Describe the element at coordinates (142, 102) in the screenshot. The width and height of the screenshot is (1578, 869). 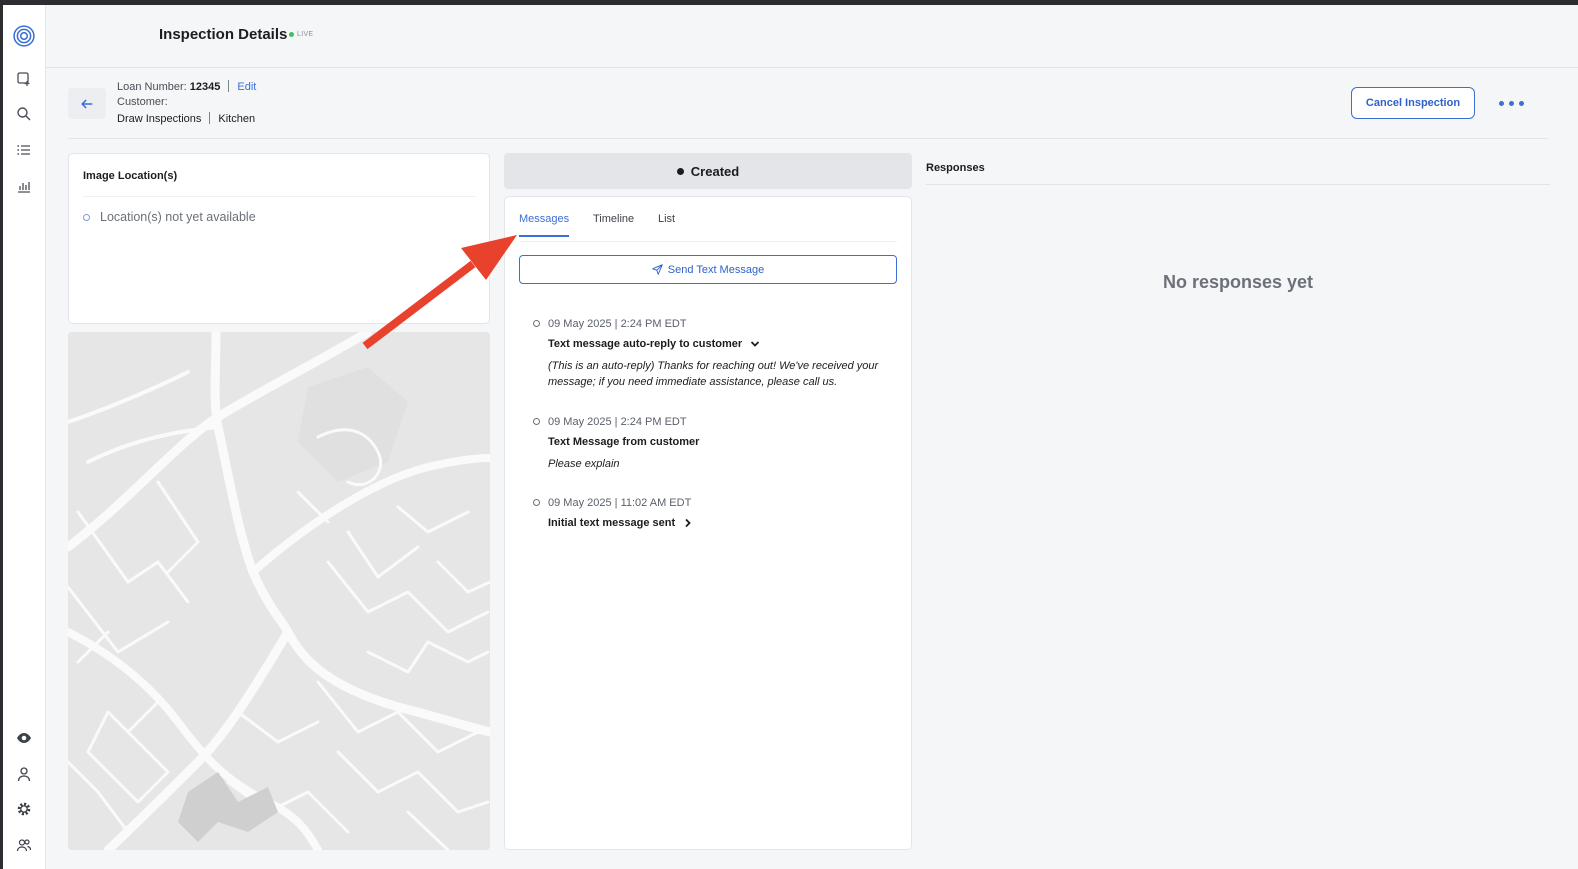
I see `customer-label: Customer:` at that location.